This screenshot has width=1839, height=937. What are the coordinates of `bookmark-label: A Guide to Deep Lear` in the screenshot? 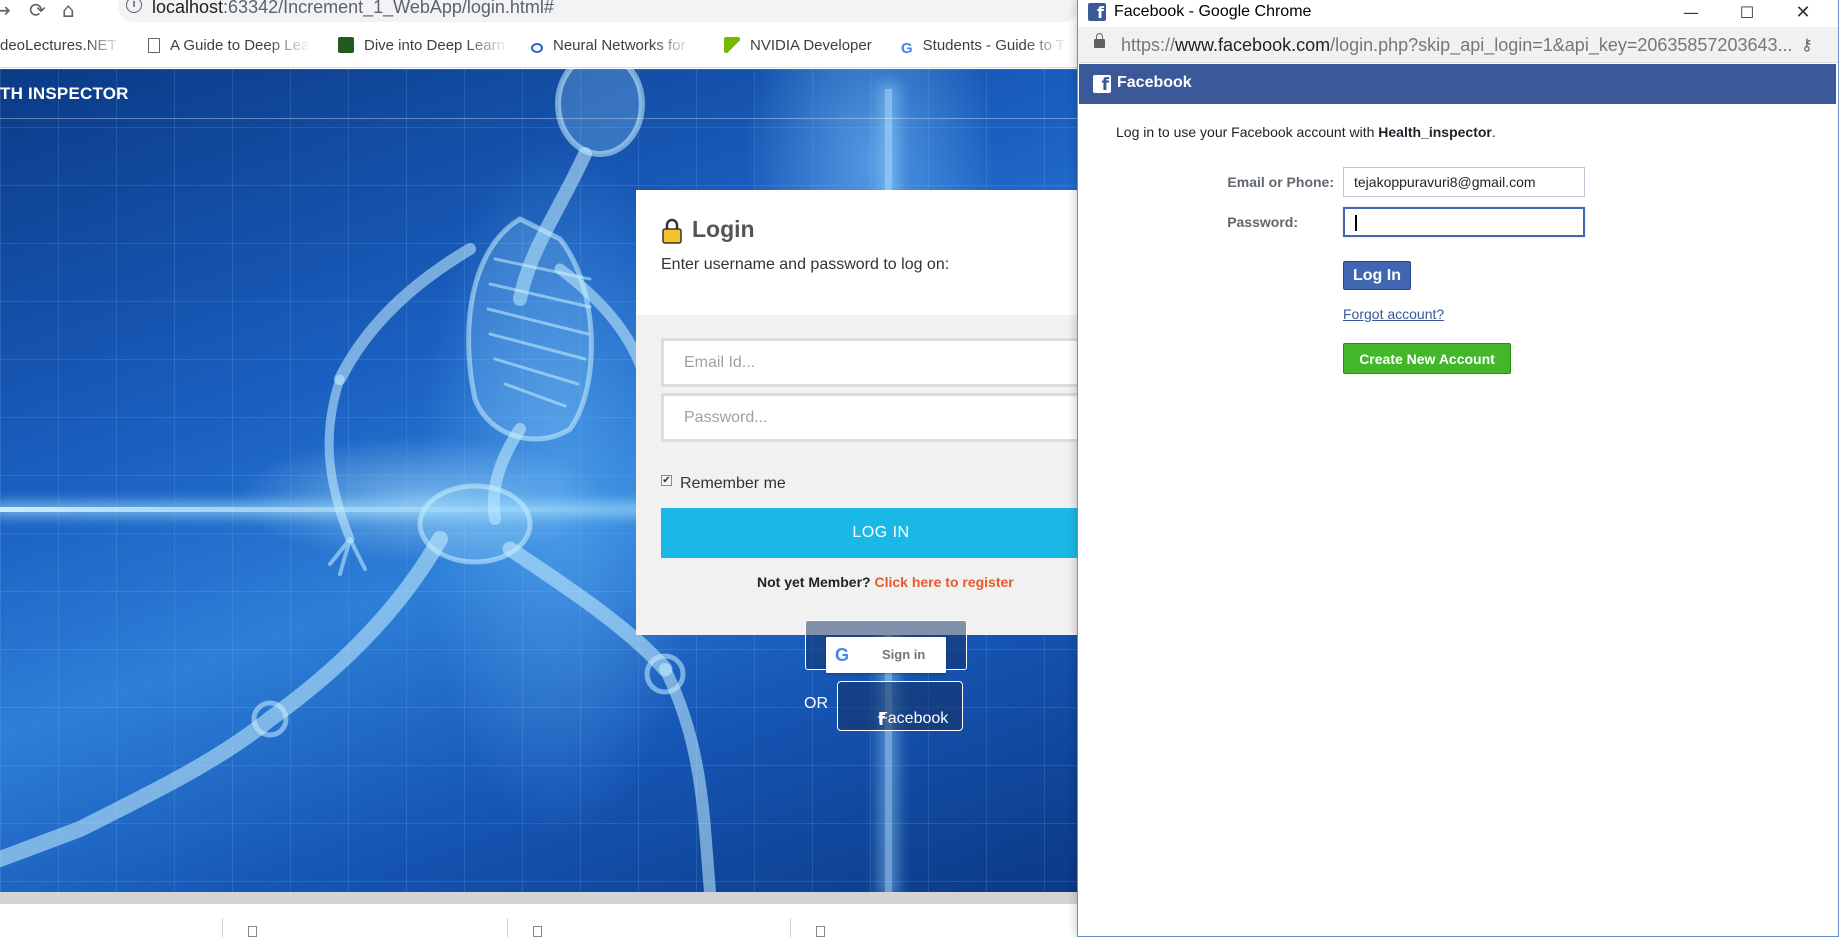 It's located at (242, 45).